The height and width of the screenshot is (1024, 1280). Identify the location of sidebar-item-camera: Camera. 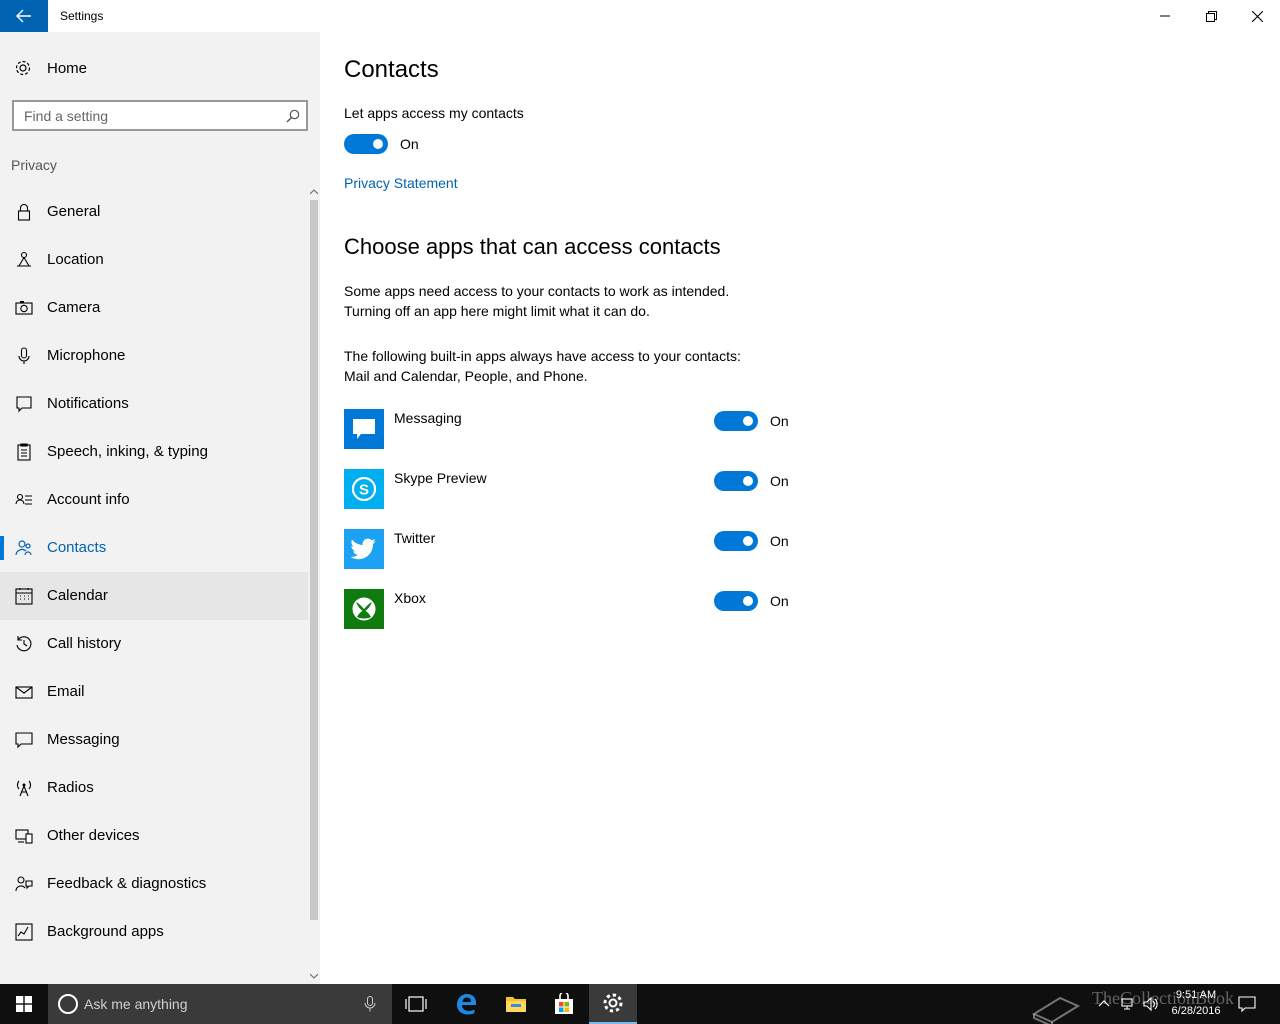
(154, 308).